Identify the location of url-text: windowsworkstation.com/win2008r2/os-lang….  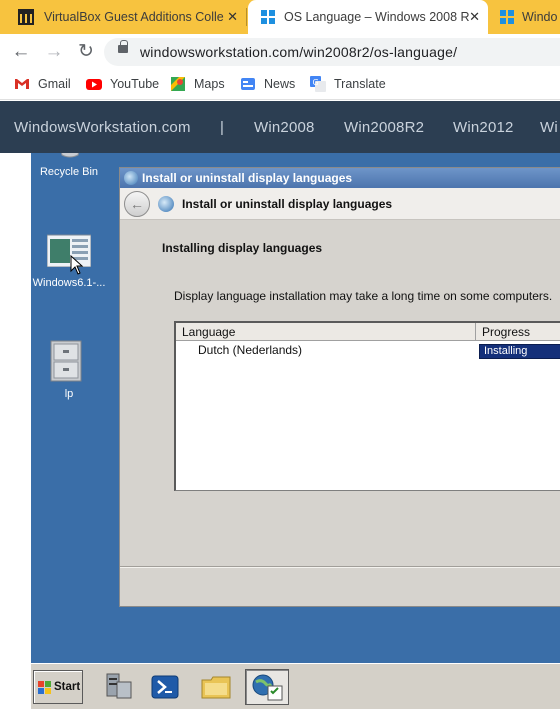
(299, 52).